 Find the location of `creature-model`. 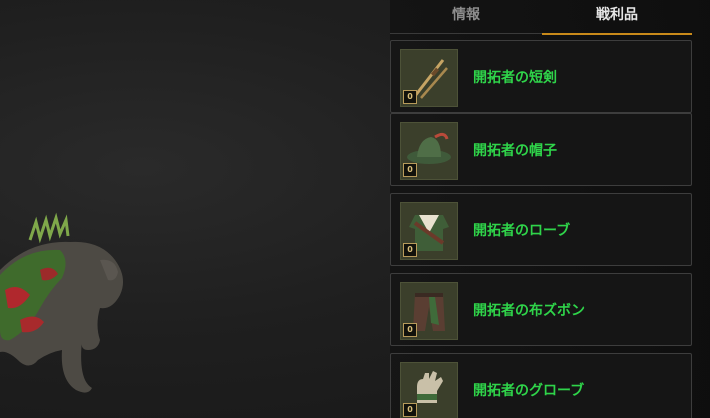

creature-model is located at coordinates (62, 302).